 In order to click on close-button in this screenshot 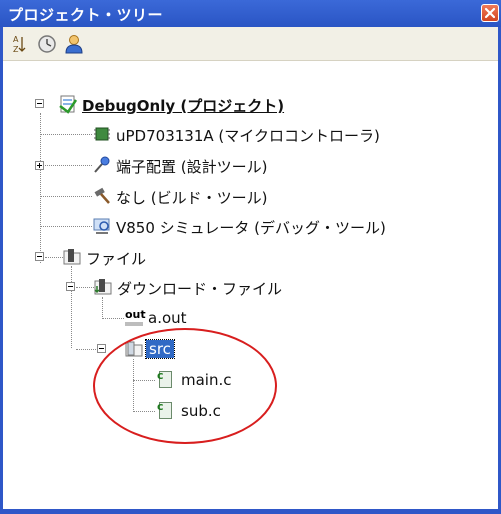, I will do `click(490, 13)`.